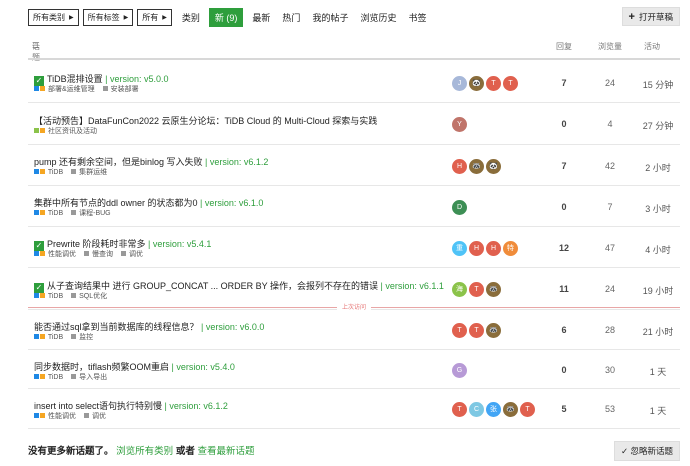 This screenshot has width=690, height=466. I want to click on topic-title-text: Prewrite 阶段耗时非常多, so click(96, 244).